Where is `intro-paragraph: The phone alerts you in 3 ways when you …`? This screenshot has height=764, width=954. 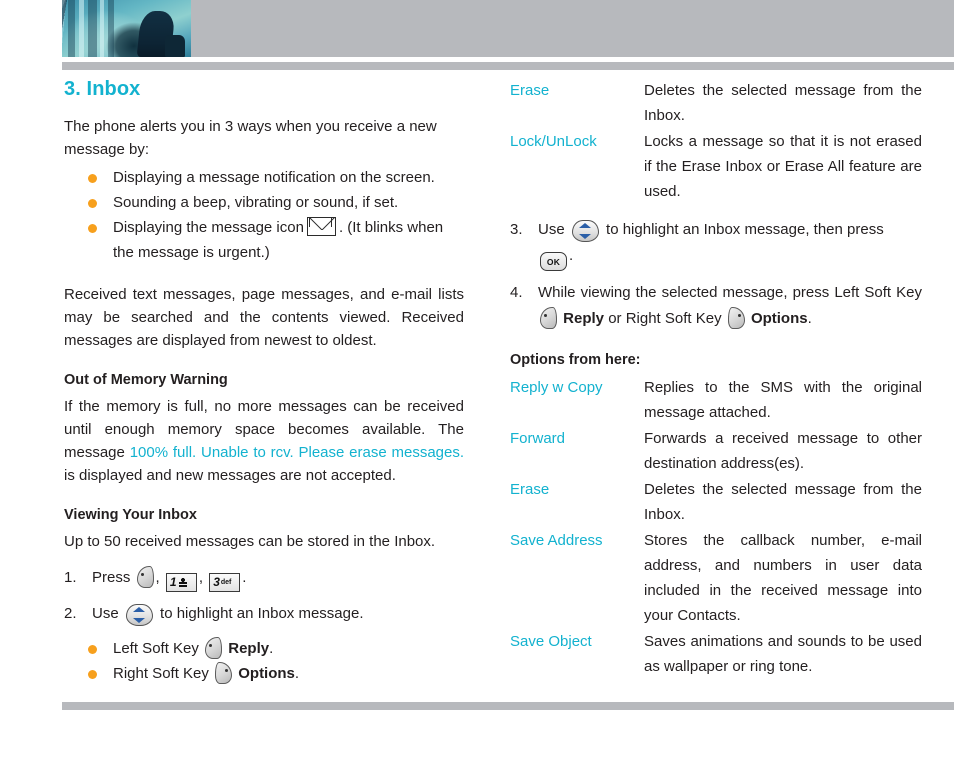
intro-paragraph: The phone alerts you in 3 ways when you … is located at coordinates (250, 138).